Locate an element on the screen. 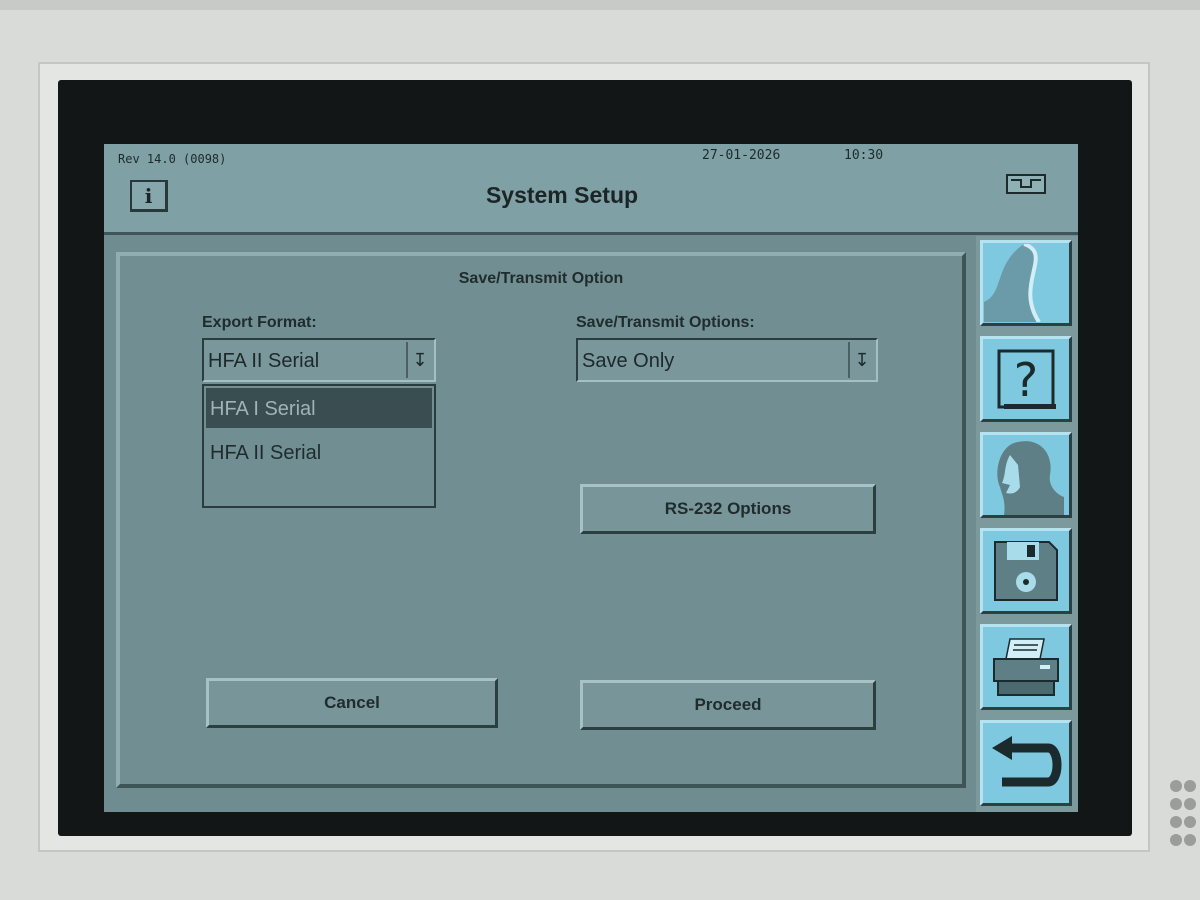 The width and height of the screenshot is (1200, 900). help-button: ? is located at coordinates (1026, 379).